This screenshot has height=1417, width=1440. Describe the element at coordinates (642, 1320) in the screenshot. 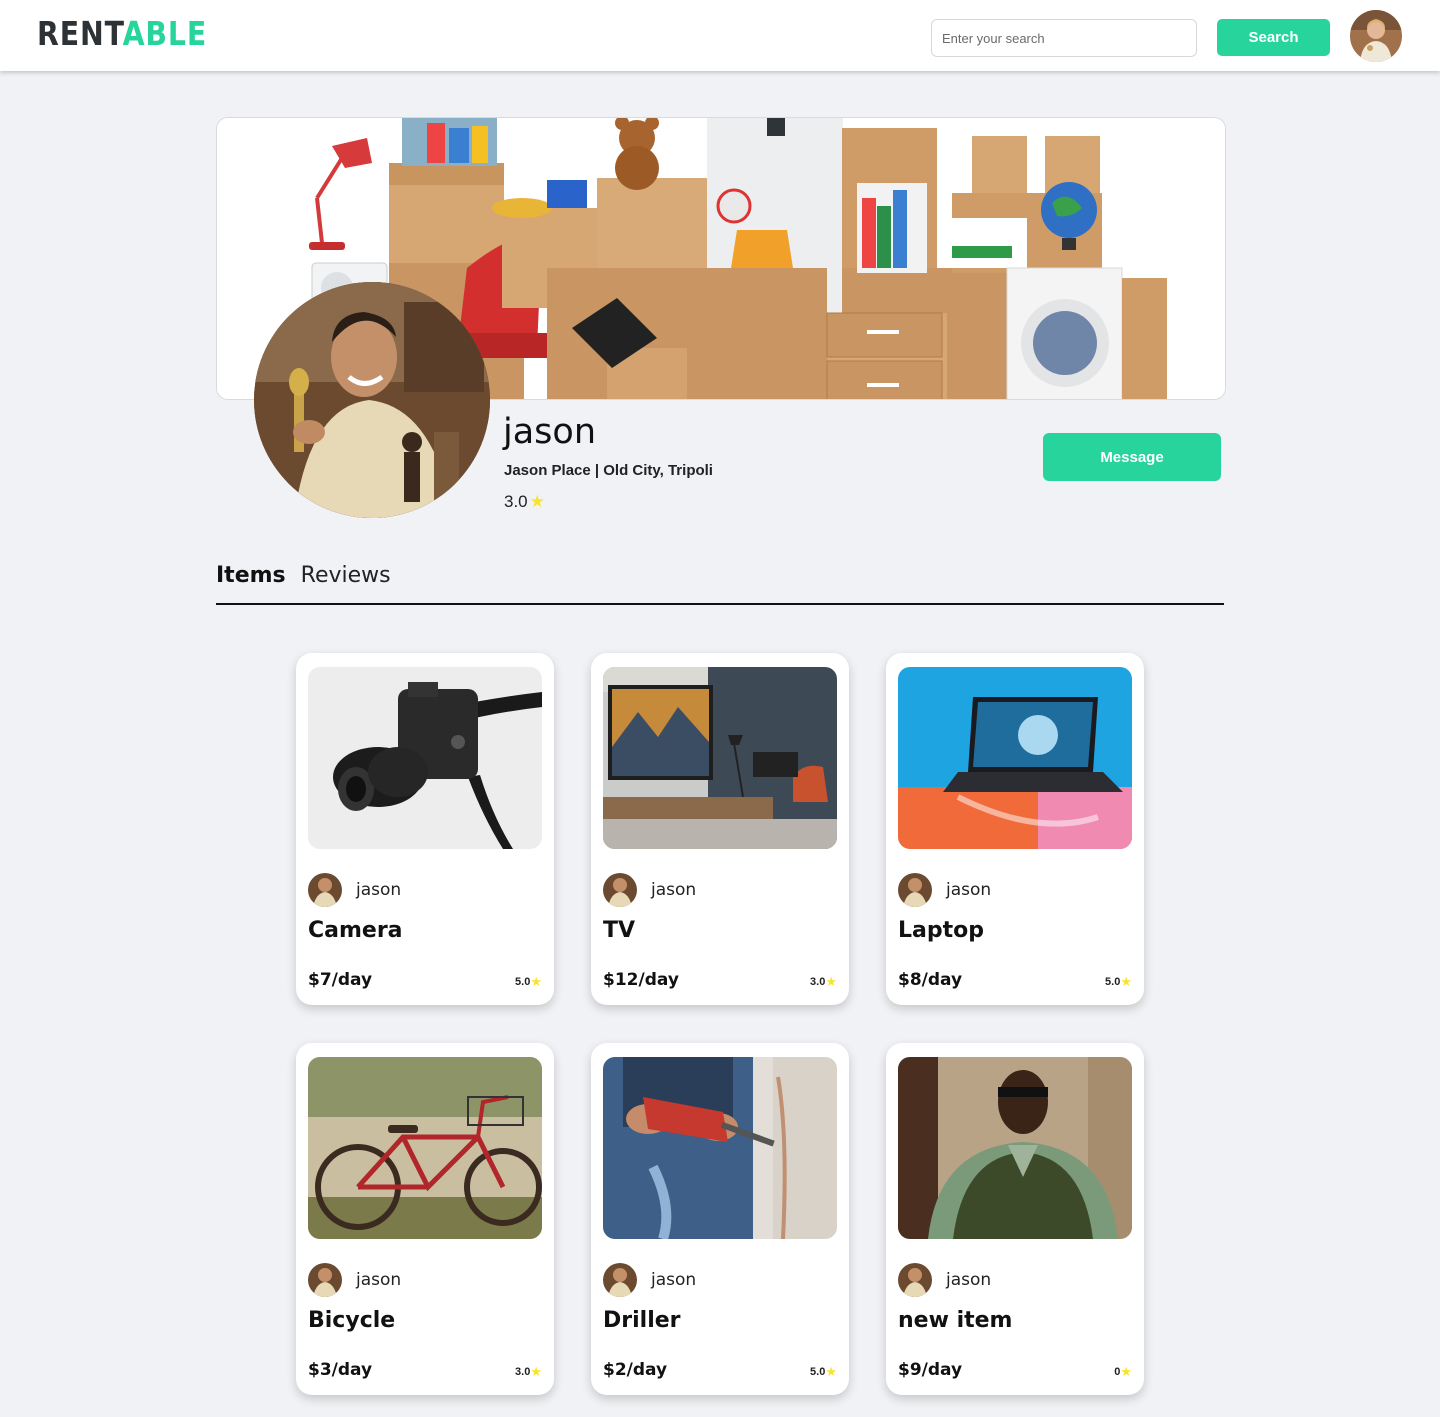

I see `item-title: Driller` at that location.